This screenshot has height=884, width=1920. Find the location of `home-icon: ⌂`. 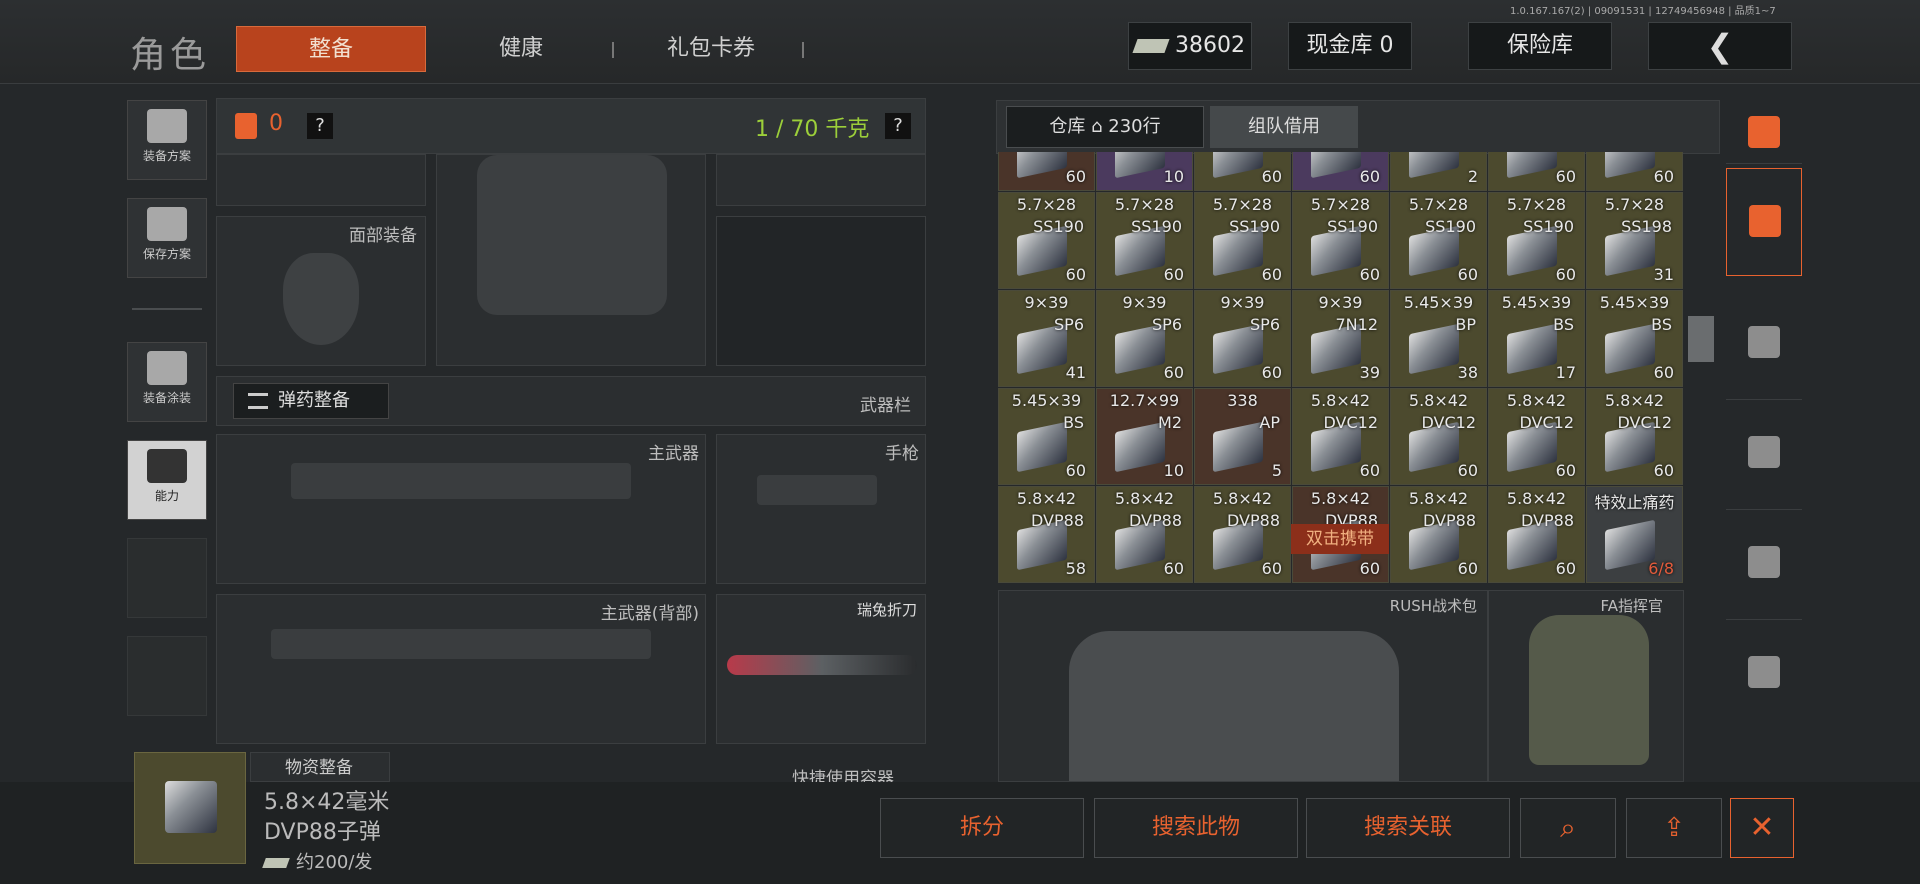

home-icon: ⌂ is located at coordinates (1097, 126).